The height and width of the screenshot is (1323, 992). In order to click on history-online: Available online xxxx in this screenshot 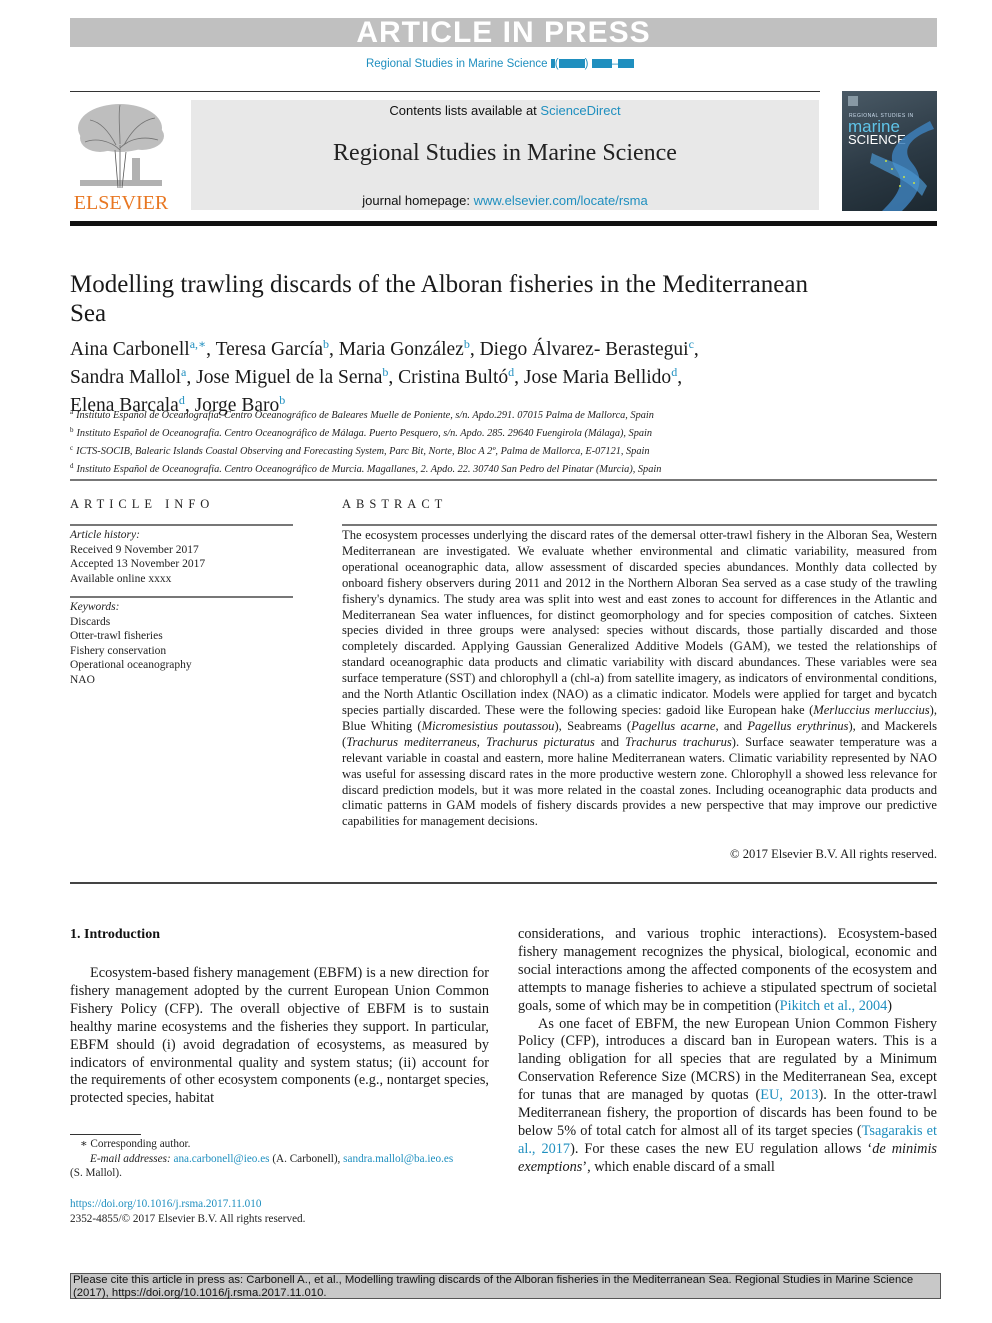, I will do `click(121, 578)`.